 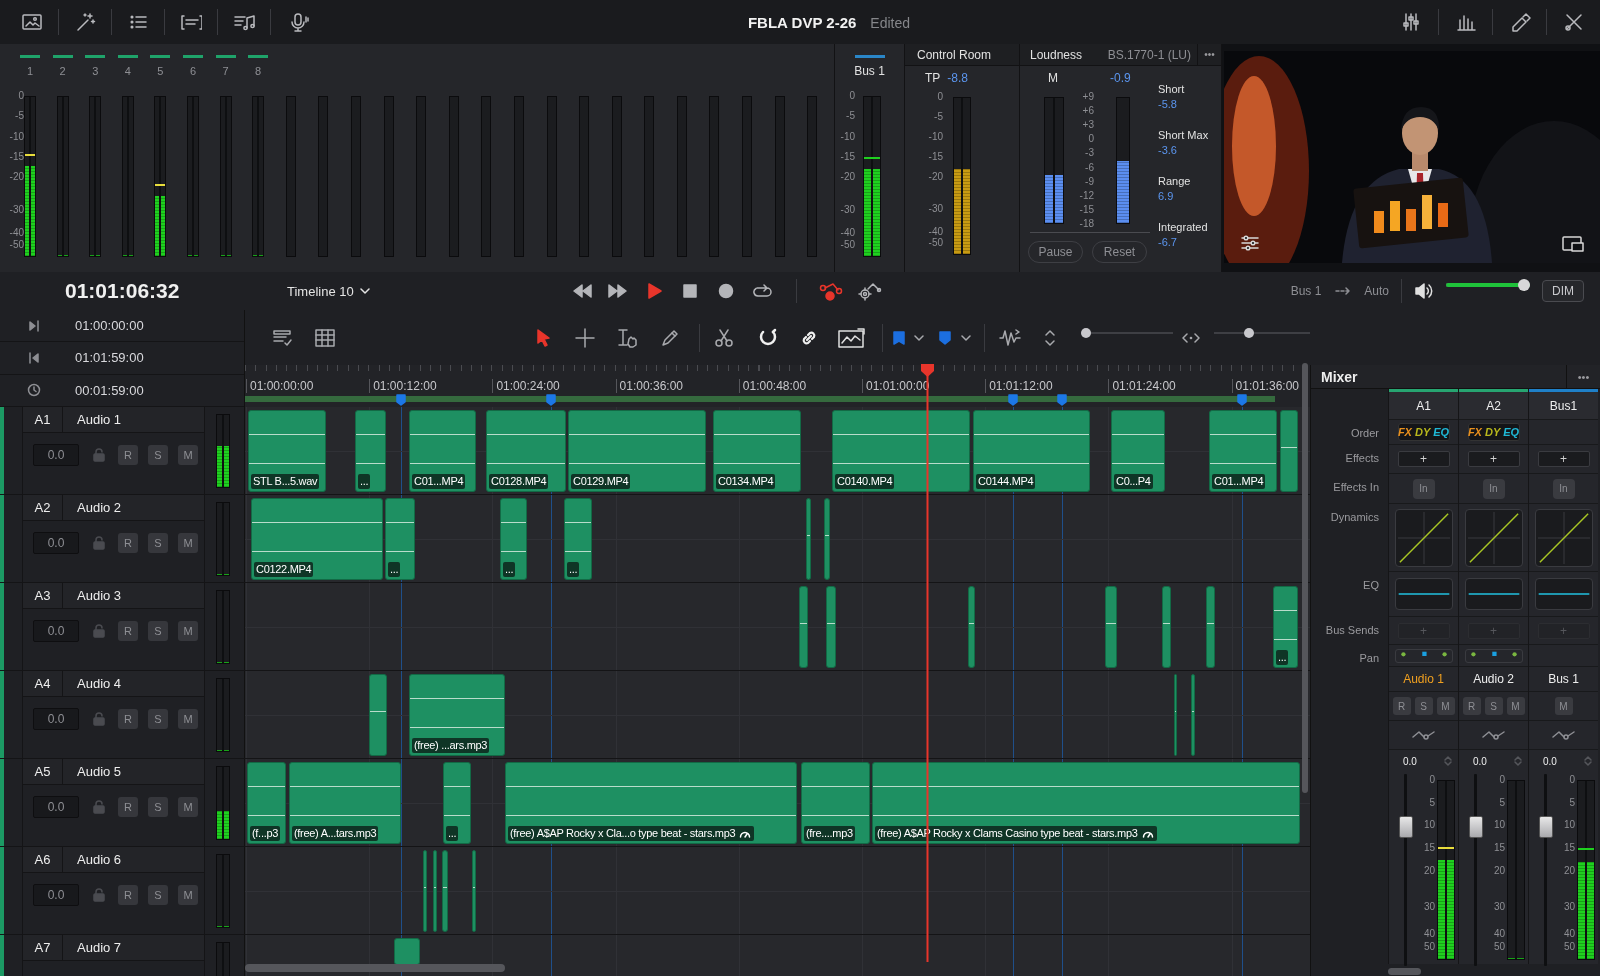 What do you see at coordinates (92, 419) in the screenshot?
I see `track-name: Audio 1` at bounding box center [92, 419].